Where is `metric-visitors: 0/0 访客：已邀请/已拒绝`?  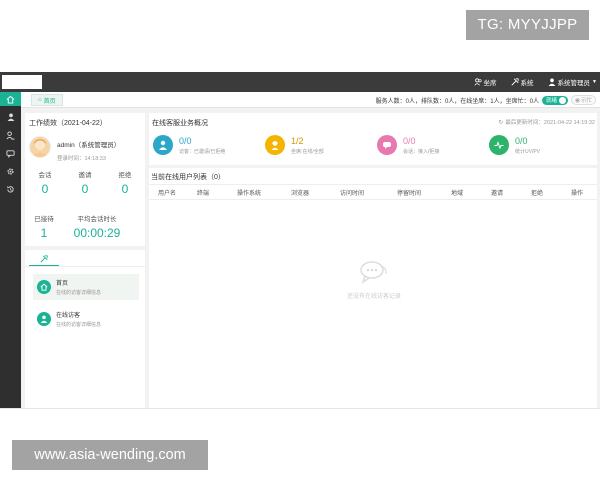 metric-visitors: 0/0 访客：已邀请/已拒绝 is located at coordinates (205, 145).